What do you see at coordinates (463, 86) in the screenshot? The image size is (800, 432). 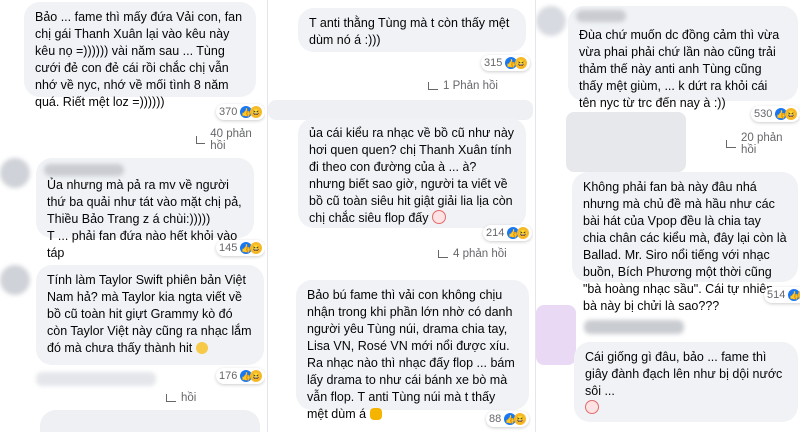 I see `replies-link: 1 Phản hồi` at bounding box center [463, 86].